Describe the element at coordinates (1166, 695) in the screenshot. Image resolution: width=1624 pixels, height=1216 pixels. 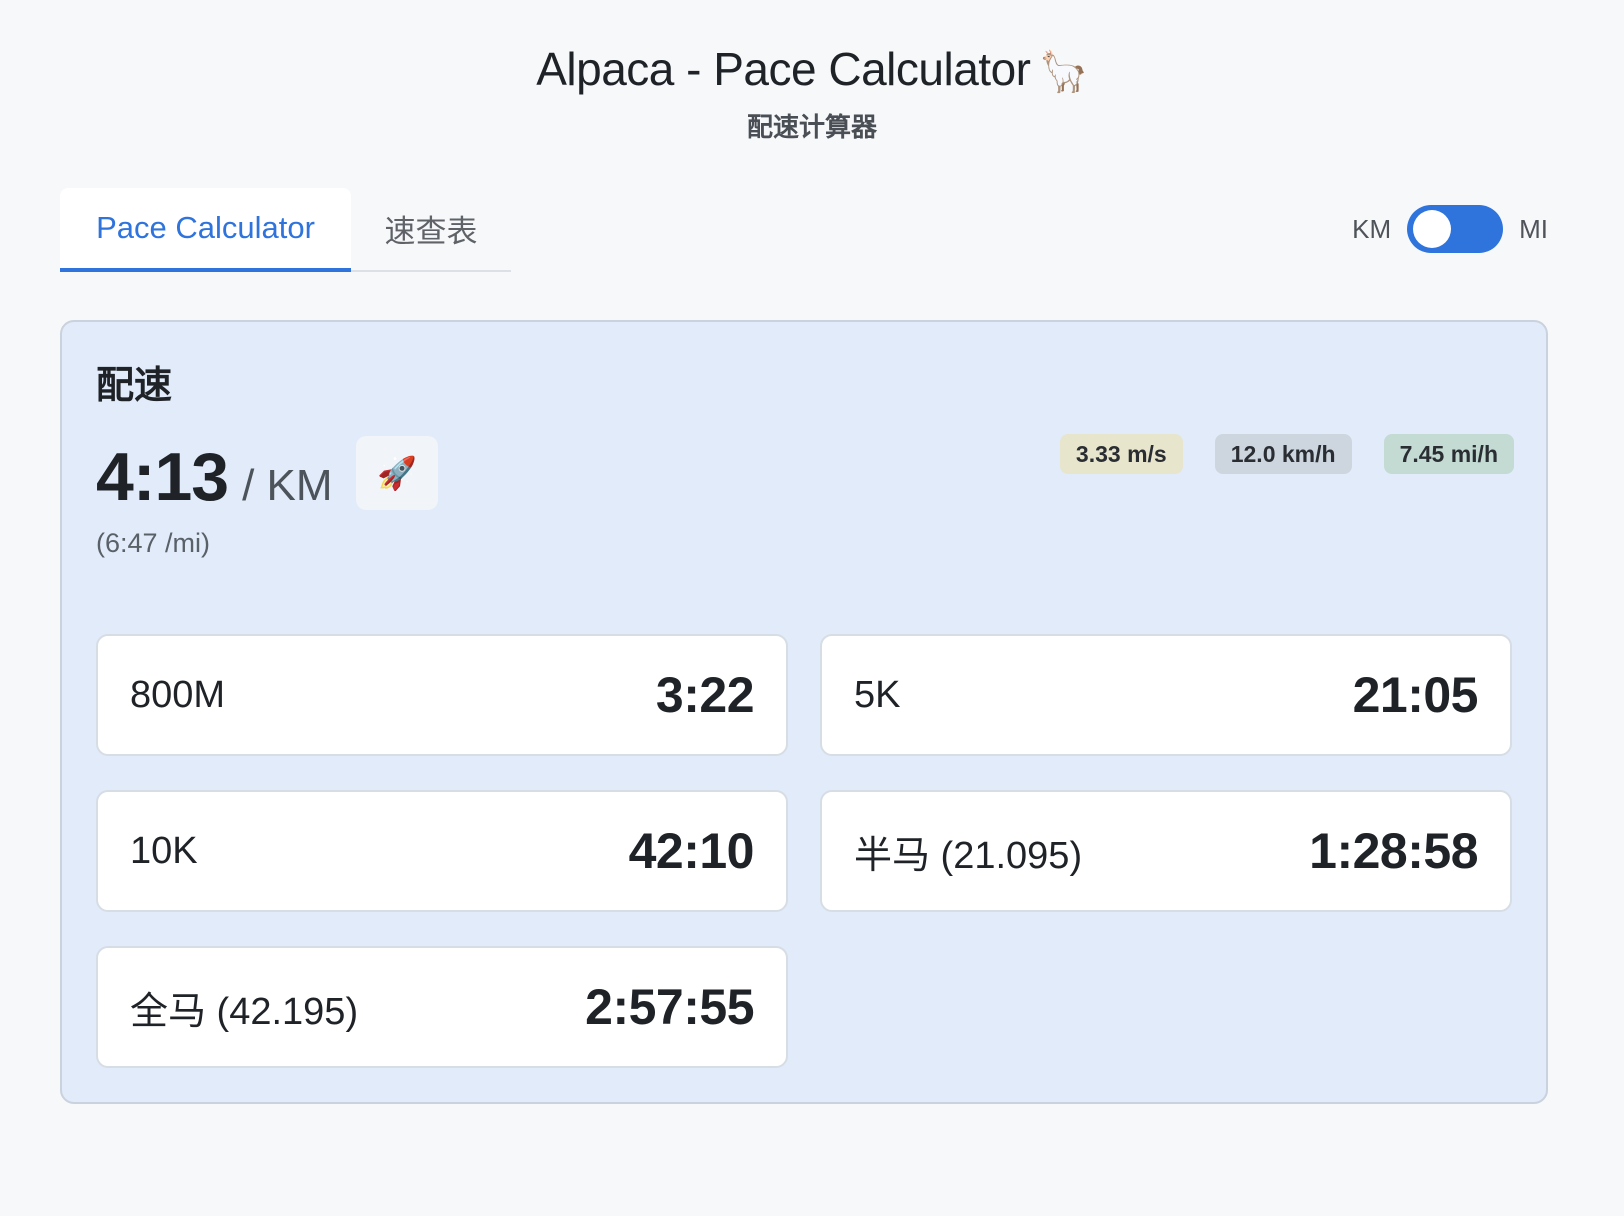
I see `race-card-5k: 5K 21:05` at that location.